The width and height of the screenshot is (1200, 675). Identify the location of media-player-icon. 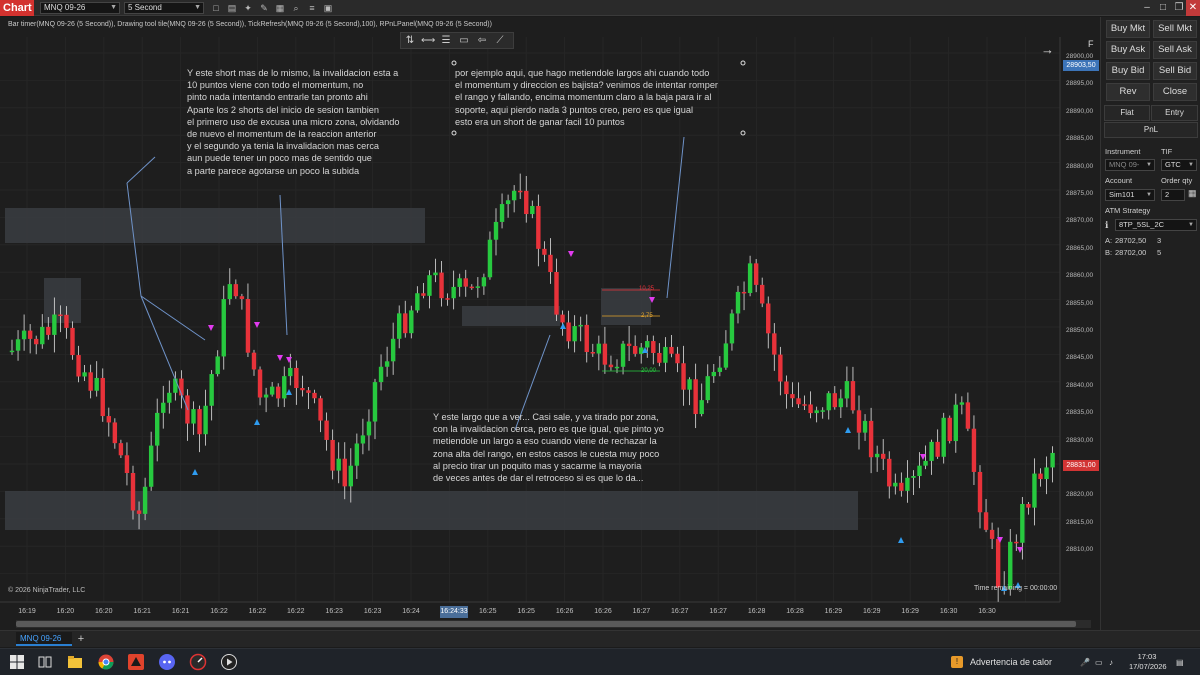
(229, 662).